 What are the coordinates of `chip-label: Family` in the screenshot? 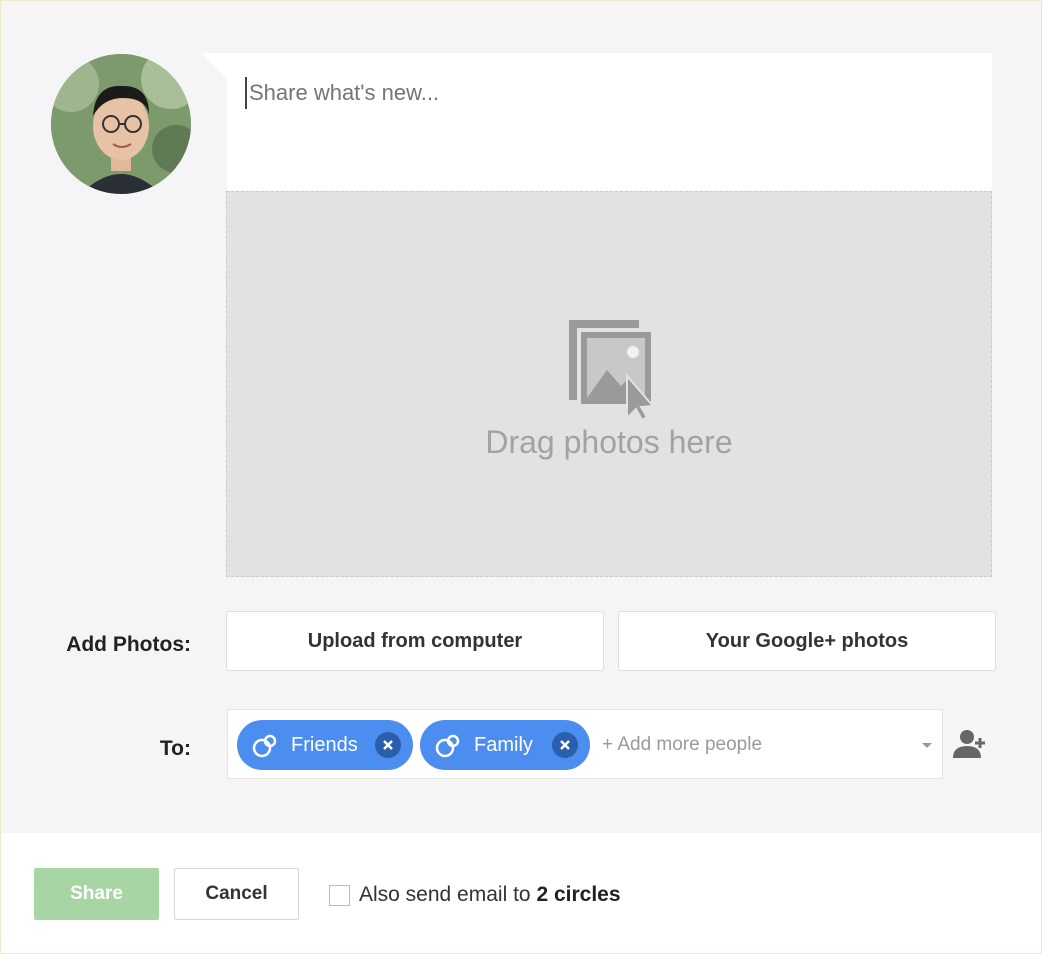 It's located at (503, 745).